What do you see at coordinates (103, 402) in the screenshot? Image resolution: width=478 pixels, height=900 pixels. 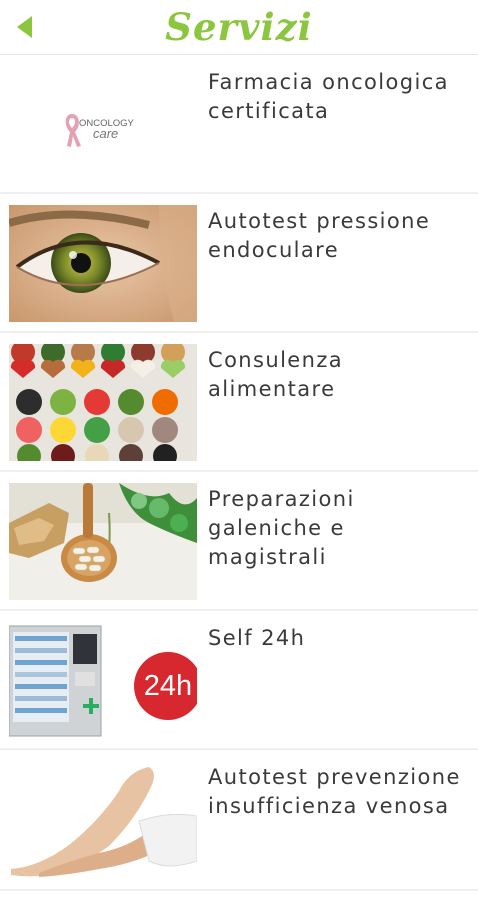 I see `food-bowls-photo` at bounding box center [103, 402].